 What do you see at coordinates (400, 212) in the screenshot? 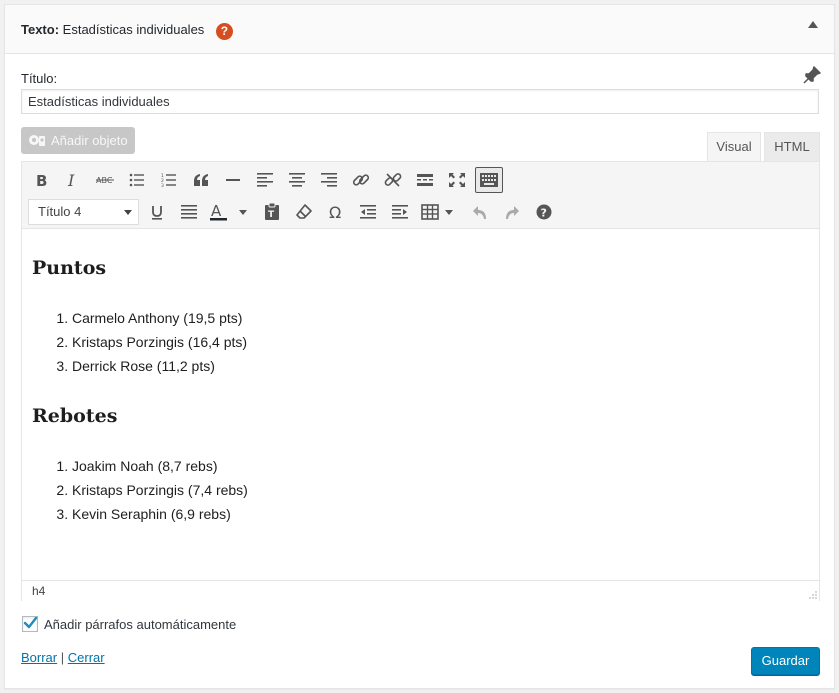
I see `indent-icon` at bounding box center [400, 212].